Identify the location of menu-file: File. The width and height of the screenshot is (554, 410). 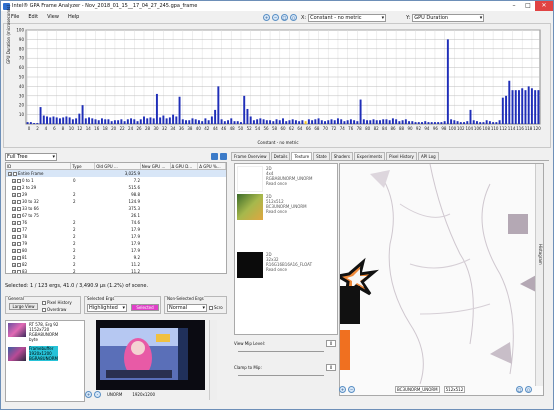
(15, 17).